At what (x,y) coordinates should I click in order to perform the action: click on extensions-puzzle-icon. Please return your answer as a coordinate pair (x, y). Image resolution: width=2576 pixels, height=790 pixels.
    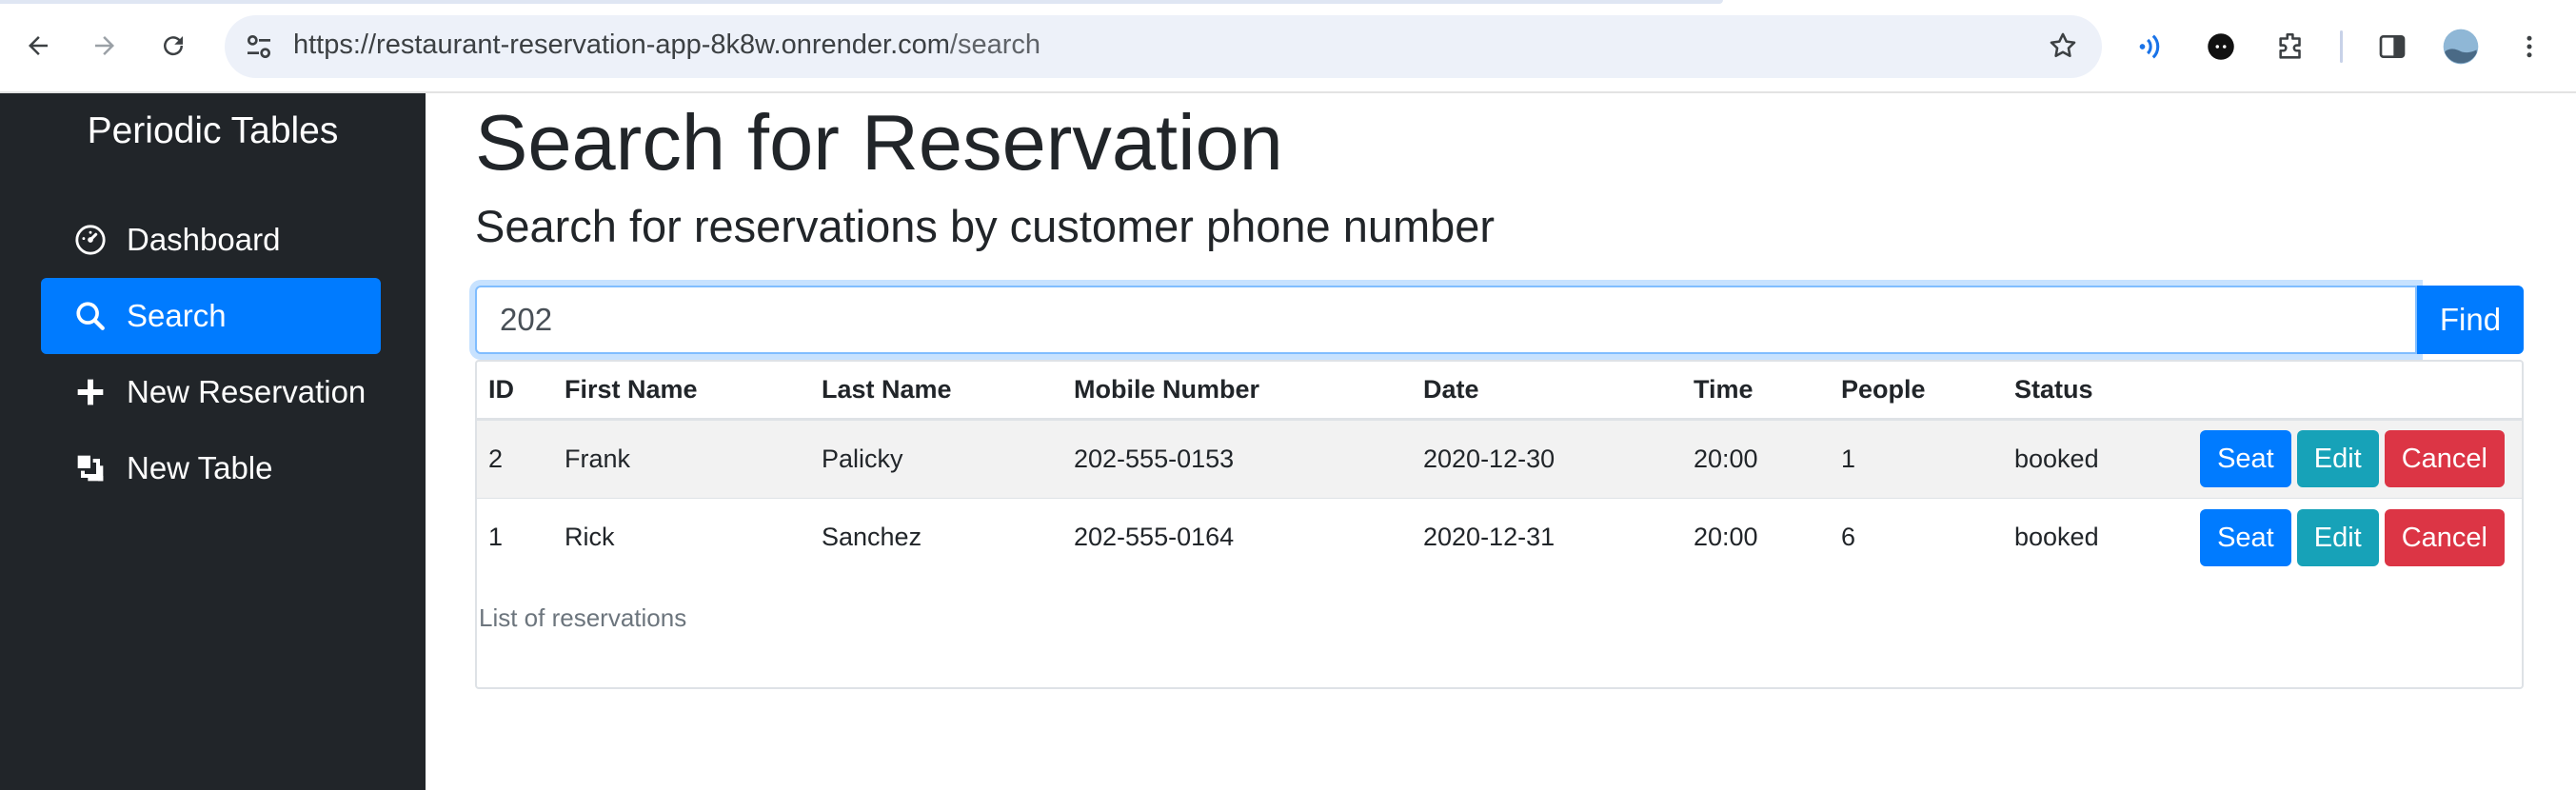
    Looking at the image, I should click on (2291, 46).